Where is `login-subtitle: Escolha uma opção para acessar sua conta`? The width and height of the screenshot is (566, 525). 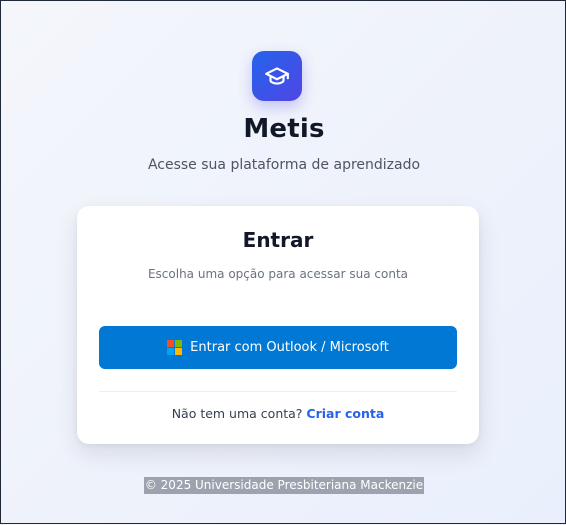 login-subtitle: Escolha uma opção para acessar sua conta is located at coordinates (278, 274).